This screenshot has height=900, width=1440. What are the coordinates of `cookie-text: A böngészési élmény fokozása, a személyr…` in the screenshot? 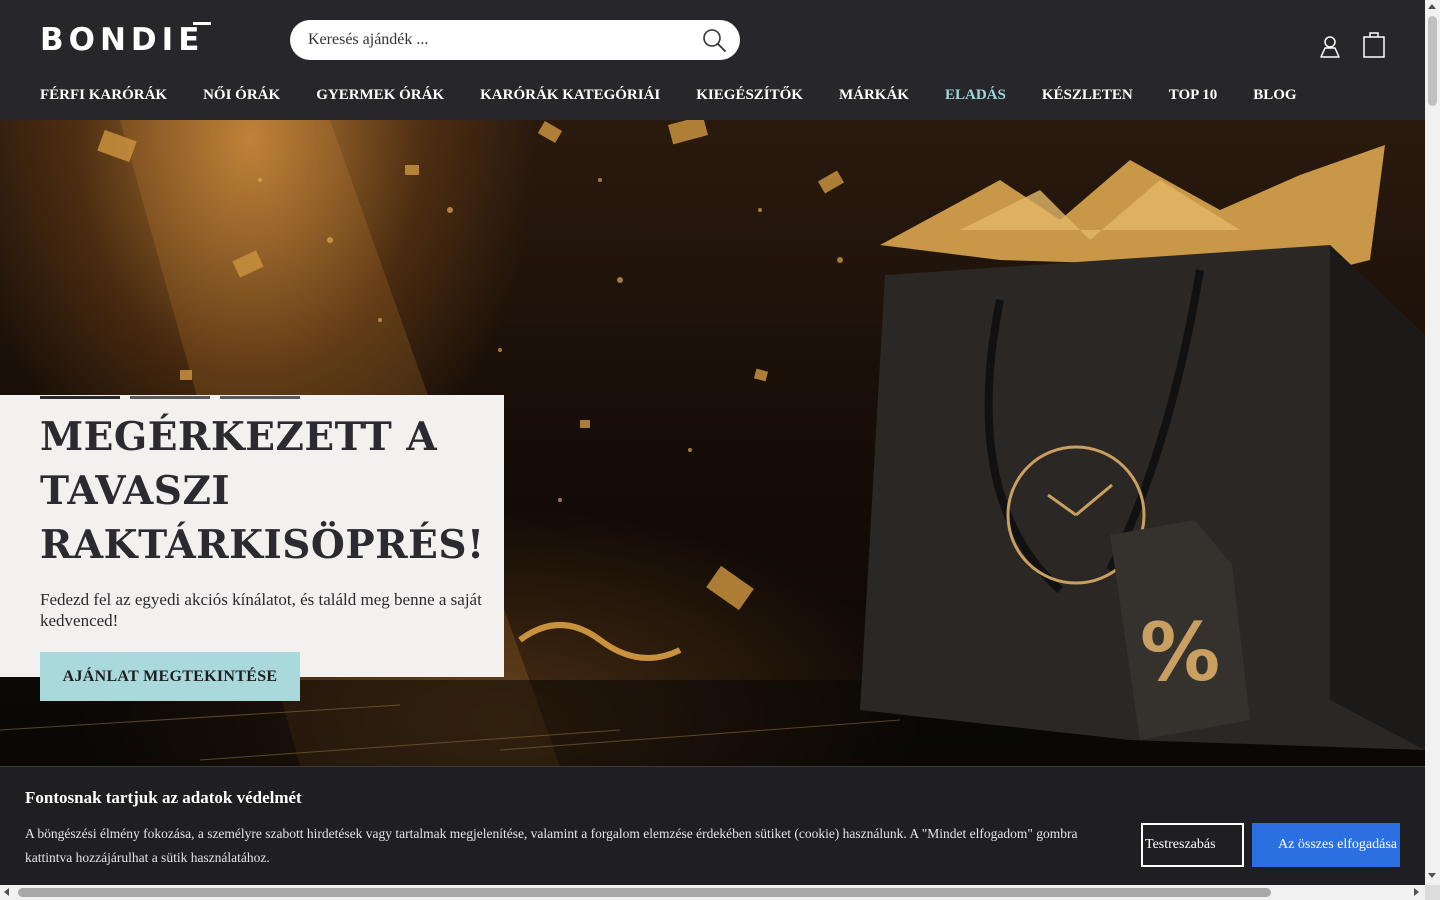 It's located at (551, 845).